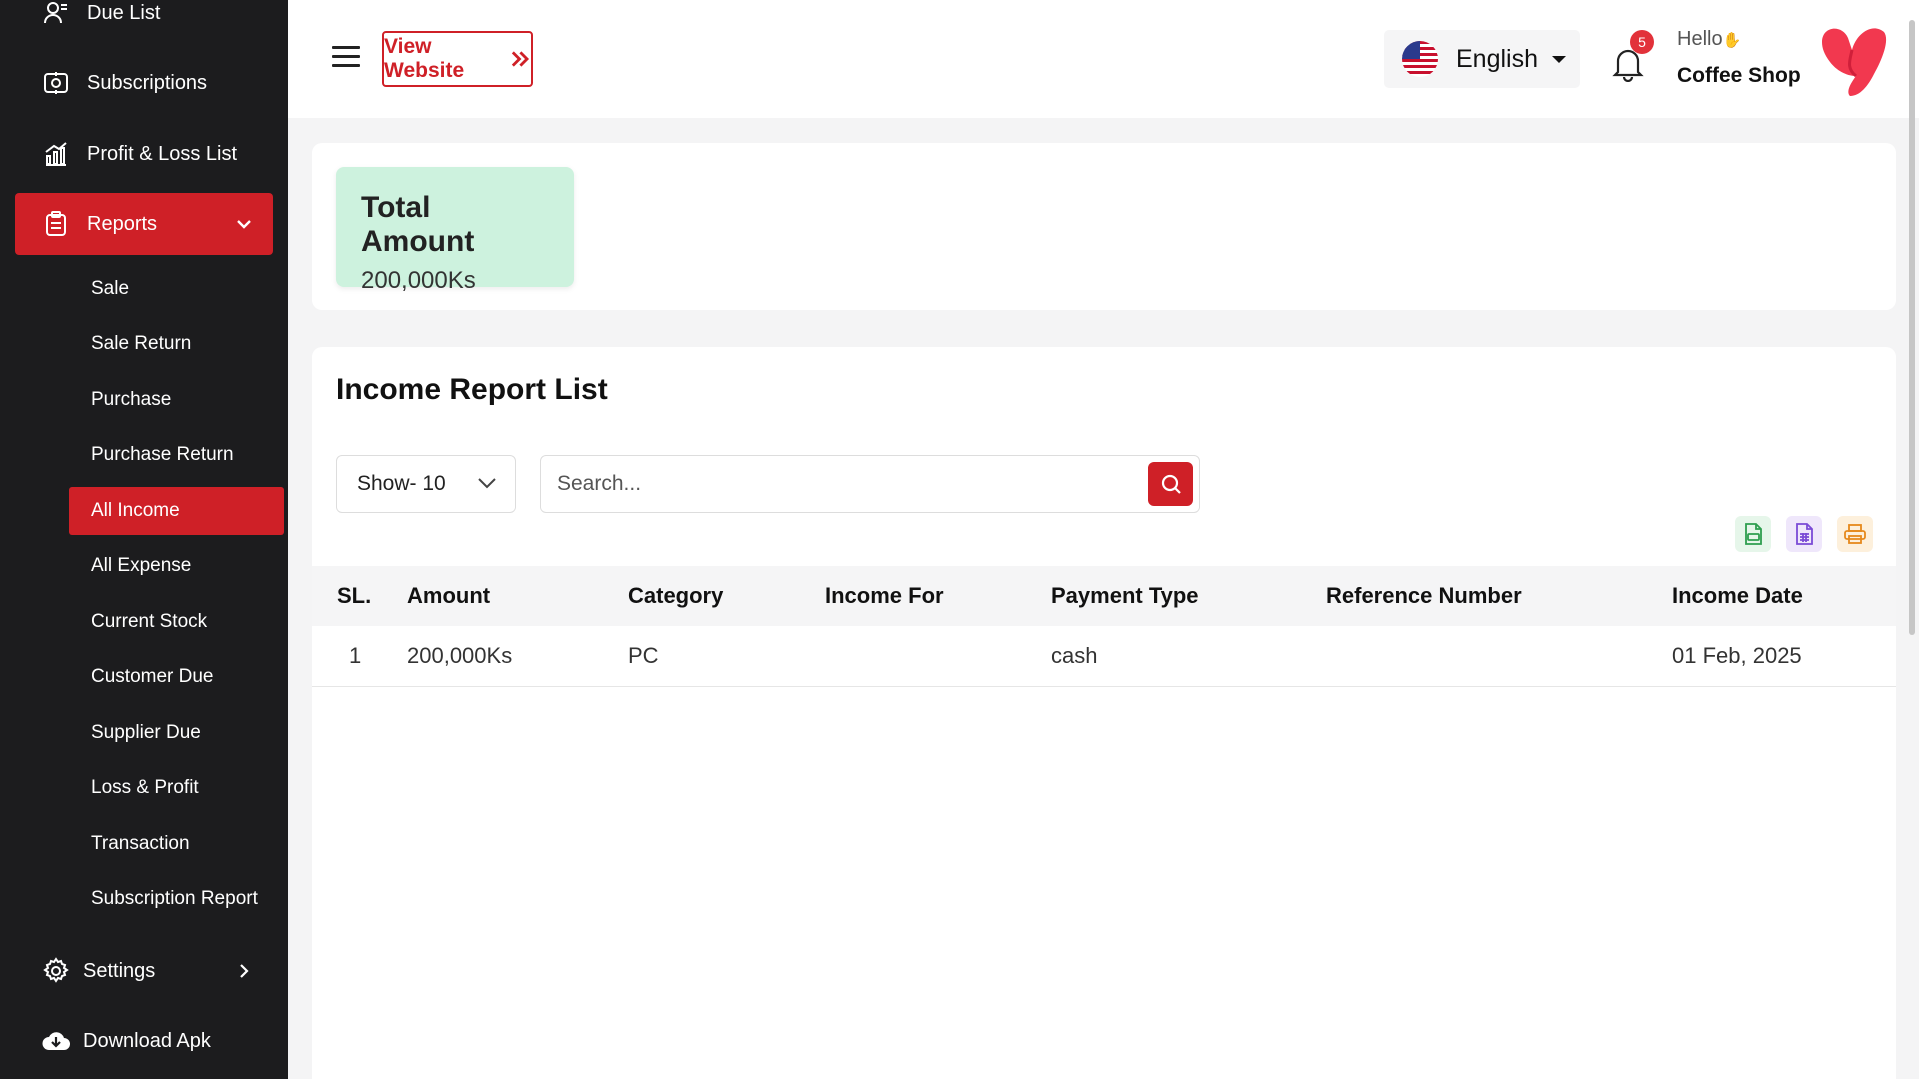 This screenshot has width=1919, height=1079. I want to click on cell-sl: 1, so click(355, 655).